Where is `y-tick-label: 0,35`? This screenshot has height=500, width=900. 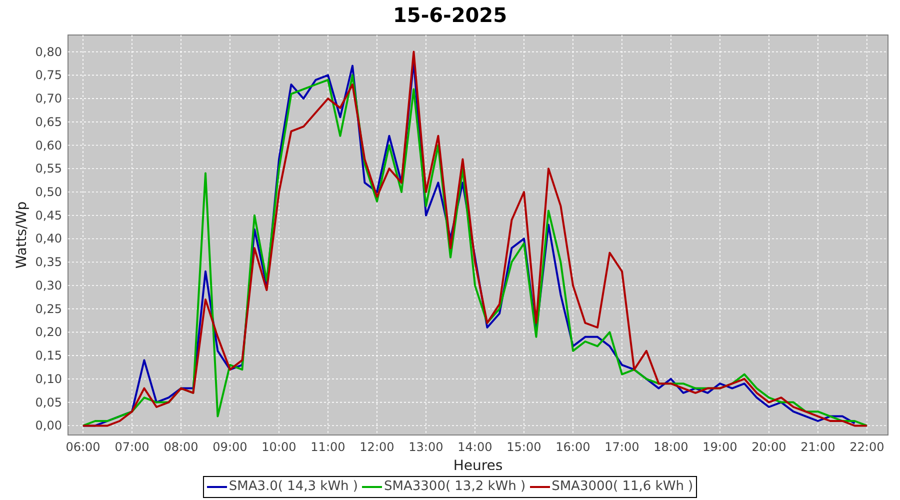
y-tick-label: 0,35 is located at coordinates (48, 262).